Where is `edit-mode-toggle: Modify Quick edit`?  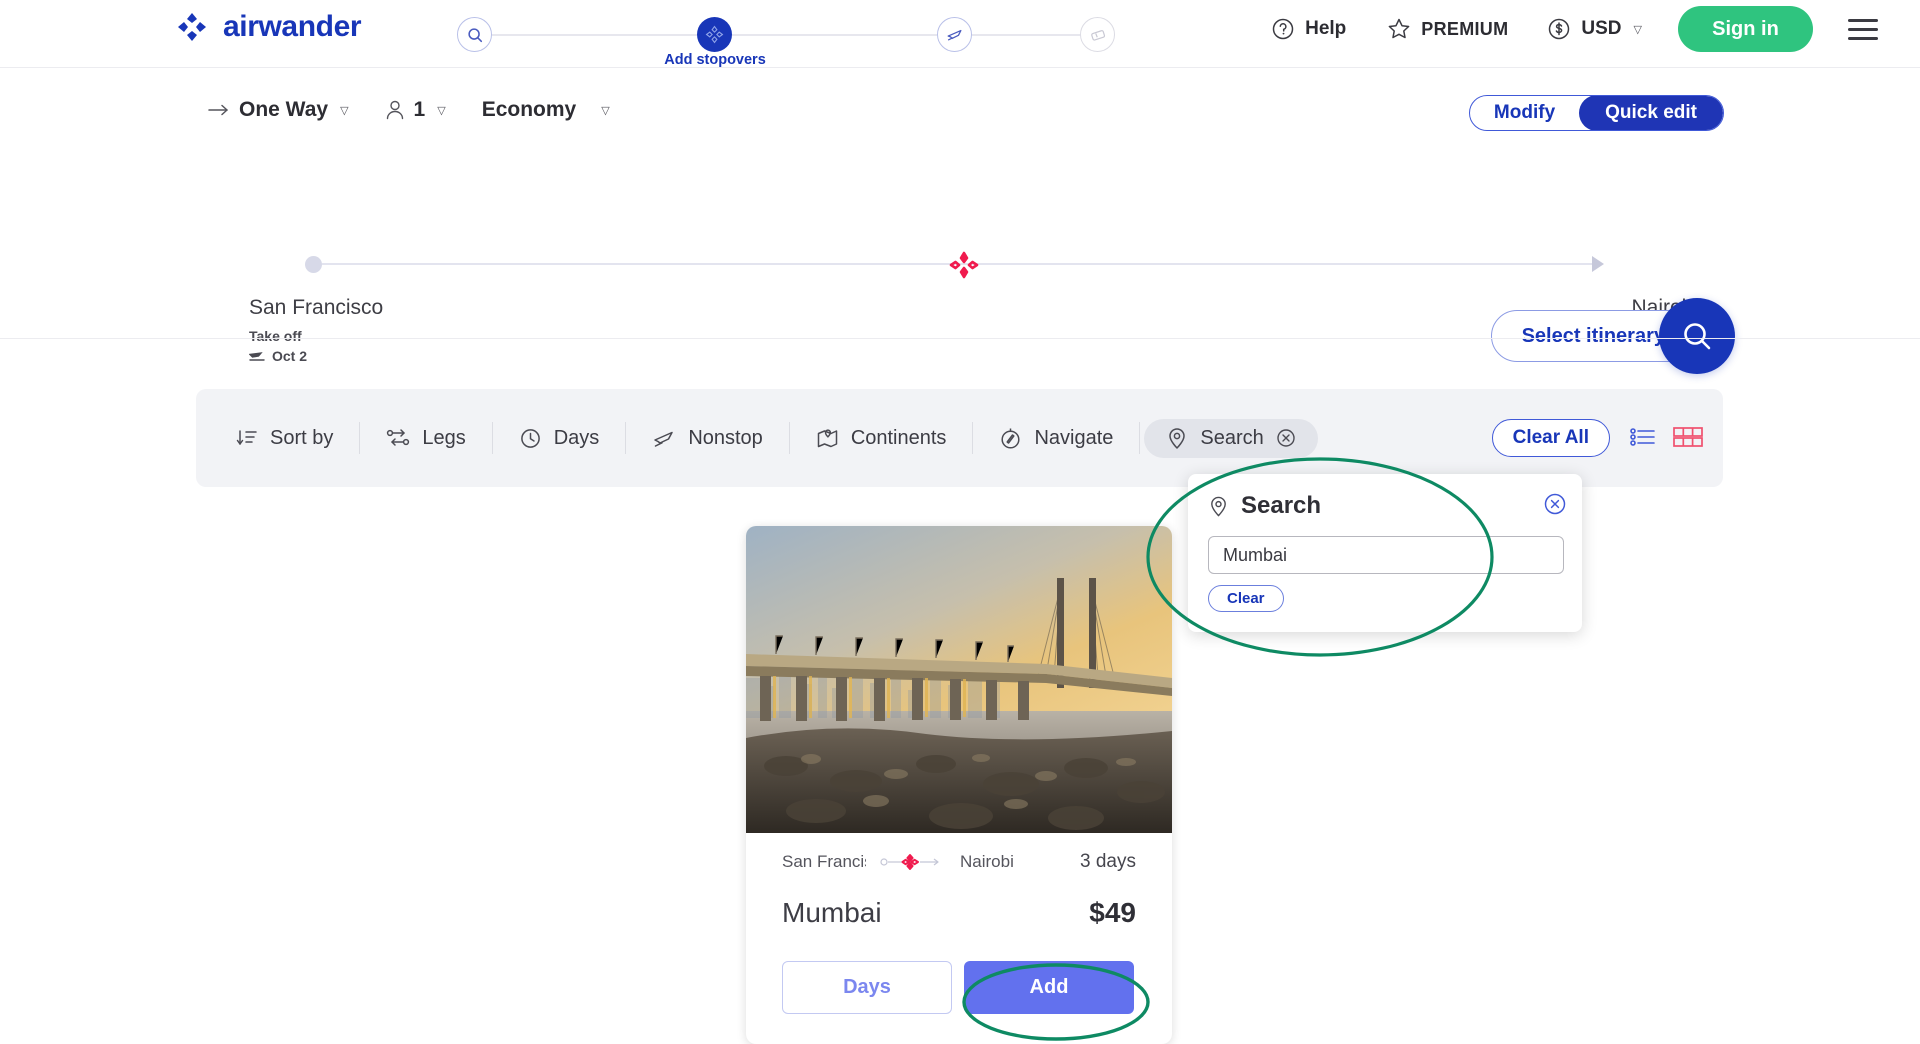 edit-mode-toggle: Modify Quick edit is located at coordinates (1596, 113).